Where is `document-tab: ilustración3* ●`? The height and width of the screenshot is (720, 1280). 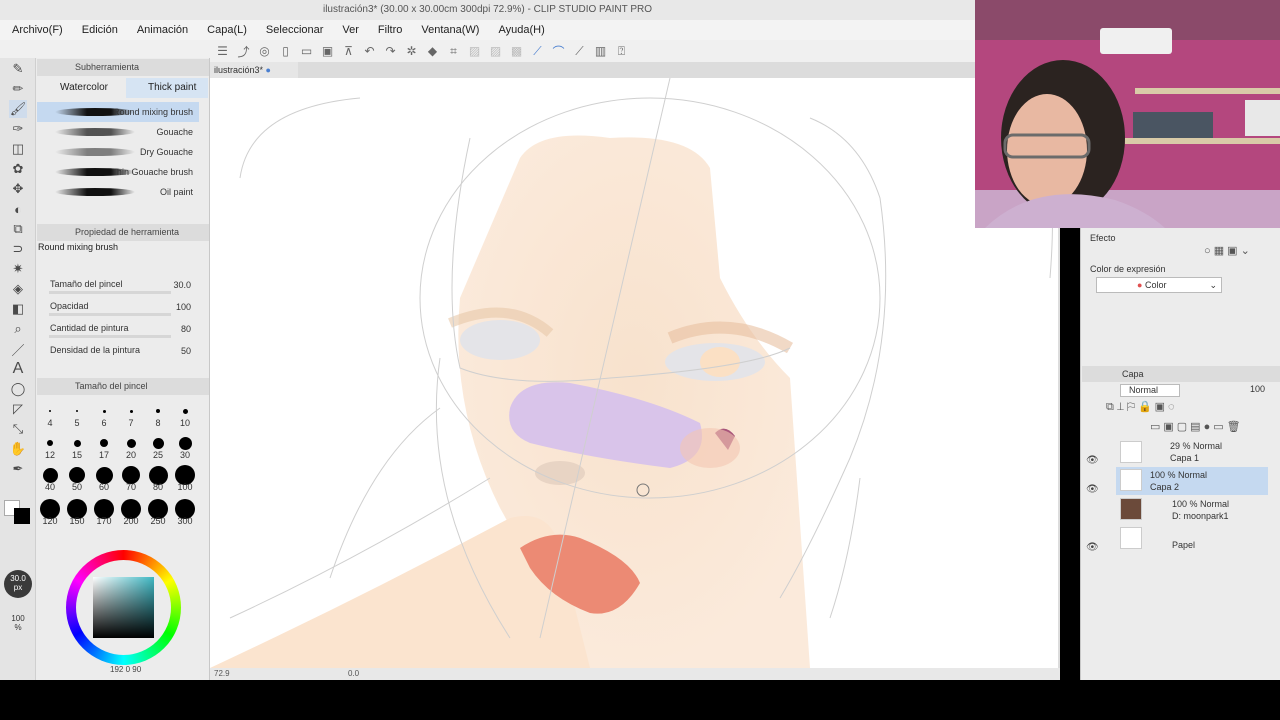
document-tab: ilustración3* ● is located at coordinates (254, 70).